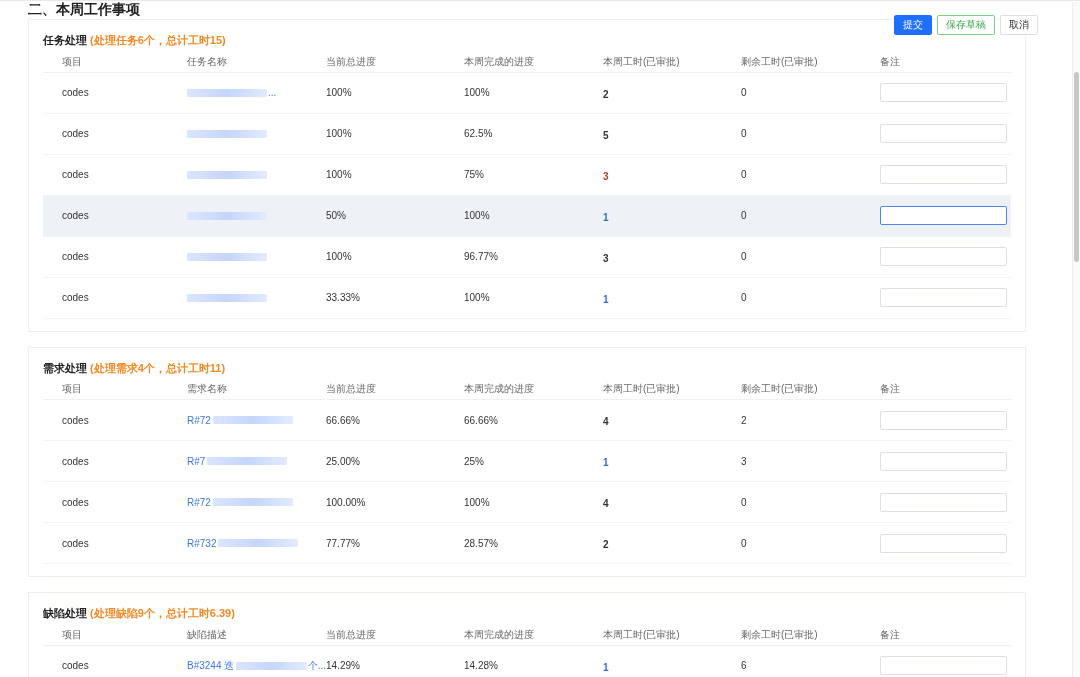 Image resolution: width=1080 pixels, height=677 pixels. I want to click on table-cell-text: 77.77%, so click(343, 543).